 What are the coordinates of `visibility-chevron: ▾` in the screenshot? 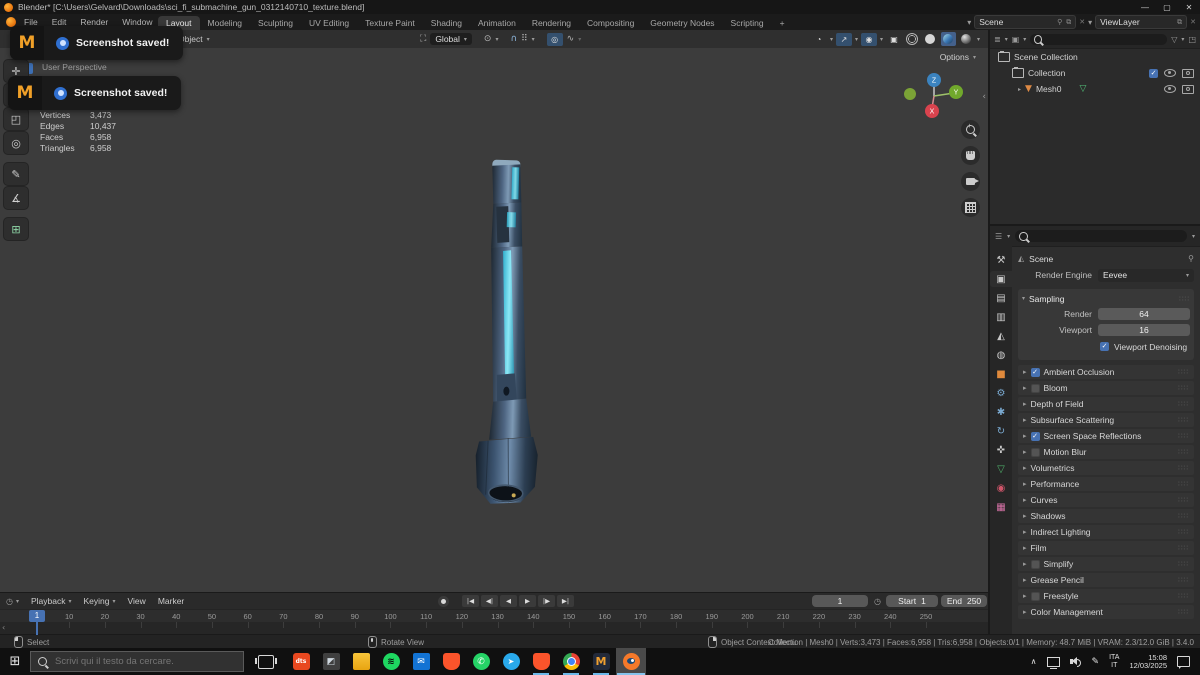 It's located at (831, 39).